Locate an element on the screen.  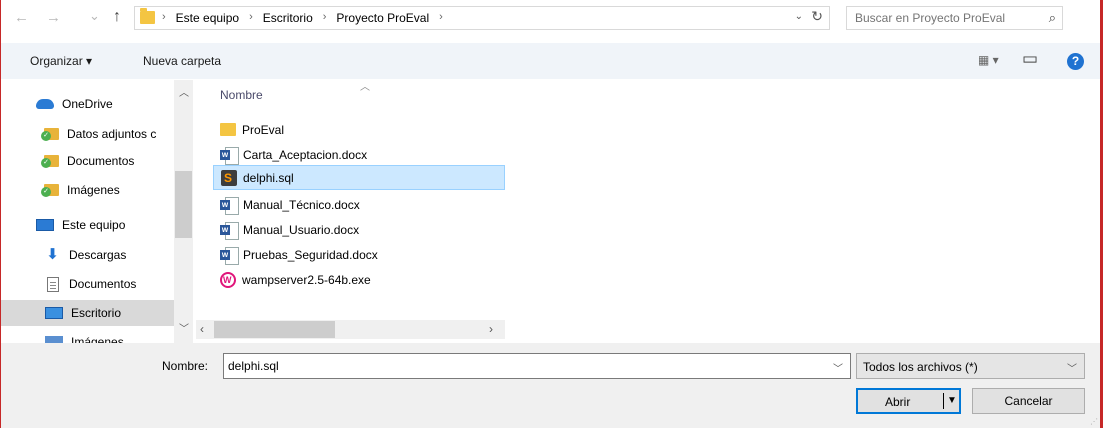
navigation-vertical-scrollbar: ︿ ﹀ is located at coordinates (183, 211).